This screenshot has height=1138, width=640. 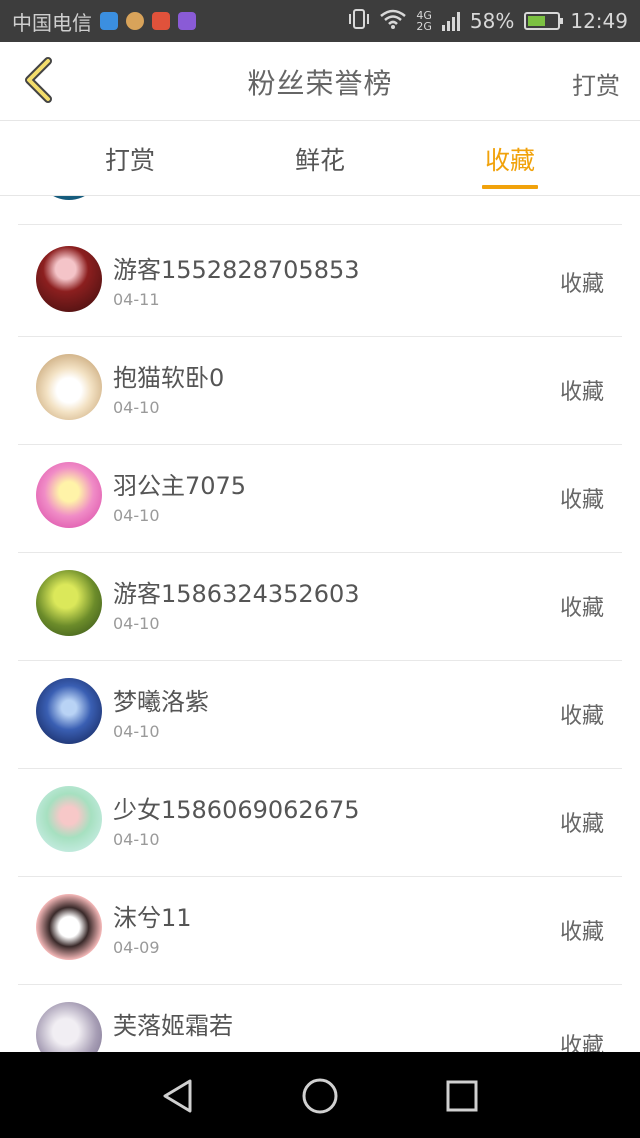 I want to click on list-item: 游客1586324352603 04-10 收藏, so click(x=320, y=606).